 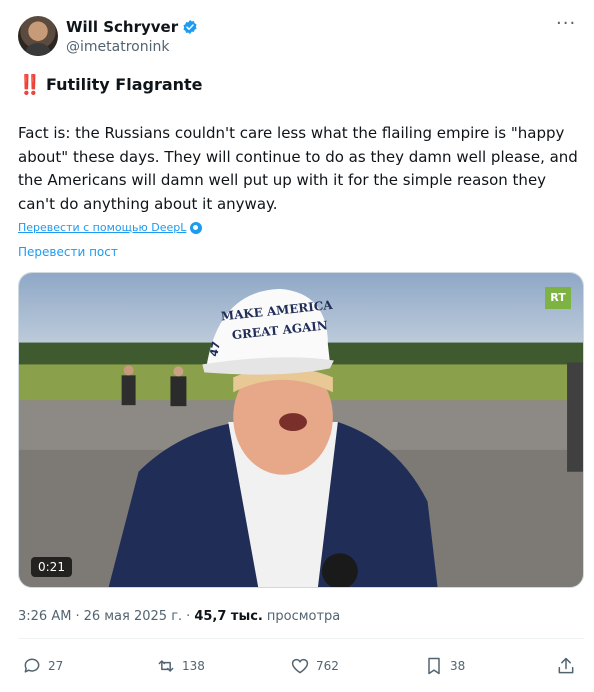 I want to click on share-icon, so click(x=566, y=665).